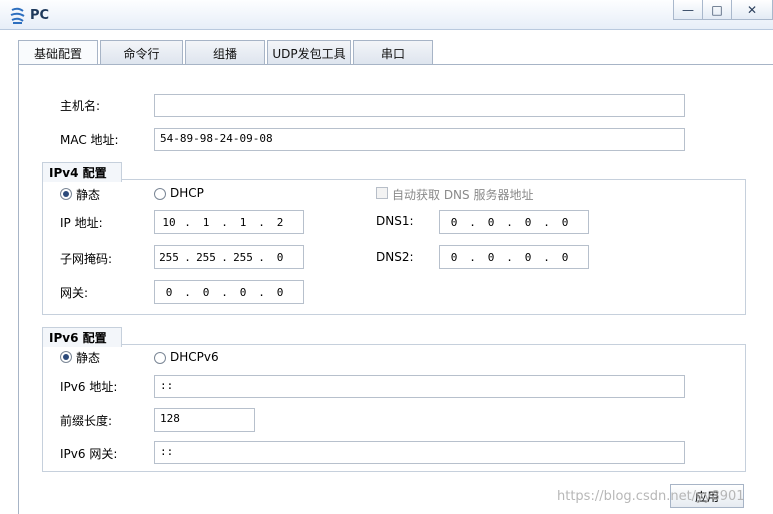 The height and width of the screenshot is (514, 773). I want to click on minimize-icon: —, so click(688, 9).